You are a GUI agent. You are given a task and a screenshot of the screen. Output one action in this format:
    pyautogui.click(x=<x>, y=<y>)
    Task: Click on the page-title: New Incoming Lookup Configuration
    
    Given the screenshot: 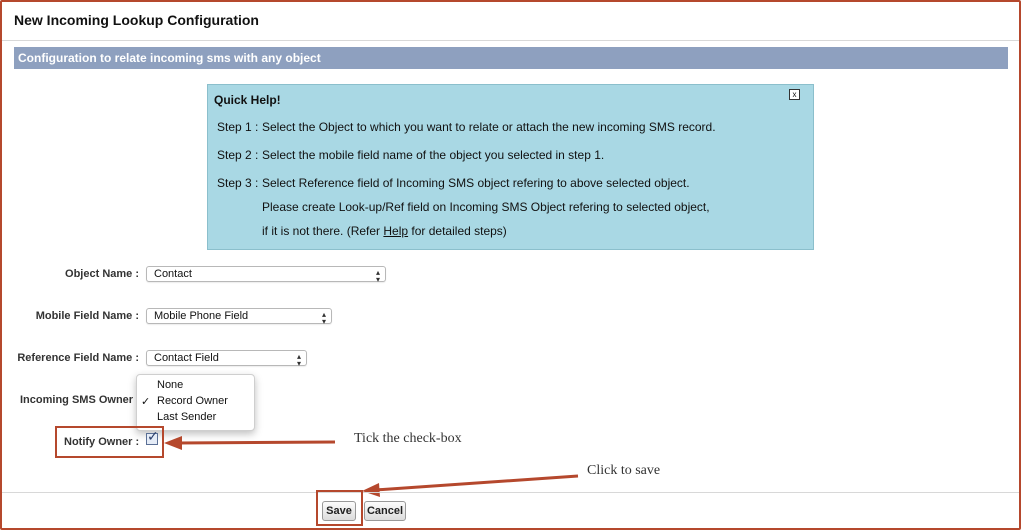 What is the action you would take?
    pyautogui.click(x=136, y=20)
    